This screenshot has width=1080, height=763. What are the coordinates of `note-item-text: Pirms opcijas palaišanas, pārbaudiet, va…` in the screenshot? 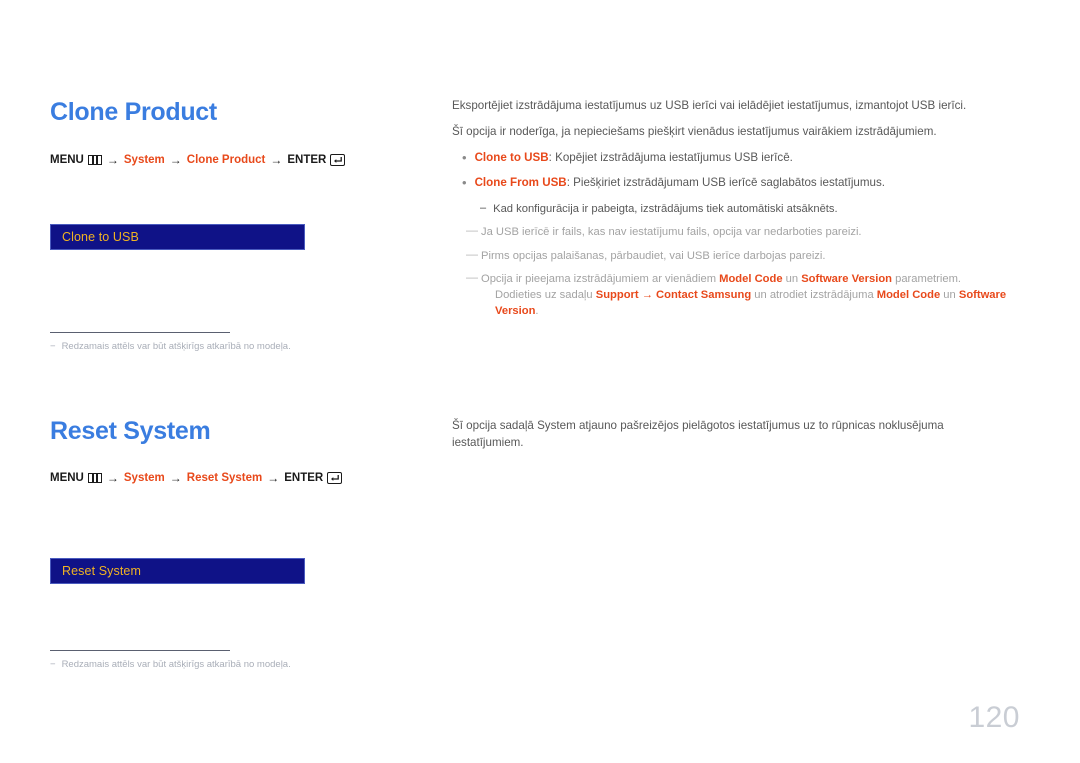 It's located at (653, 255).